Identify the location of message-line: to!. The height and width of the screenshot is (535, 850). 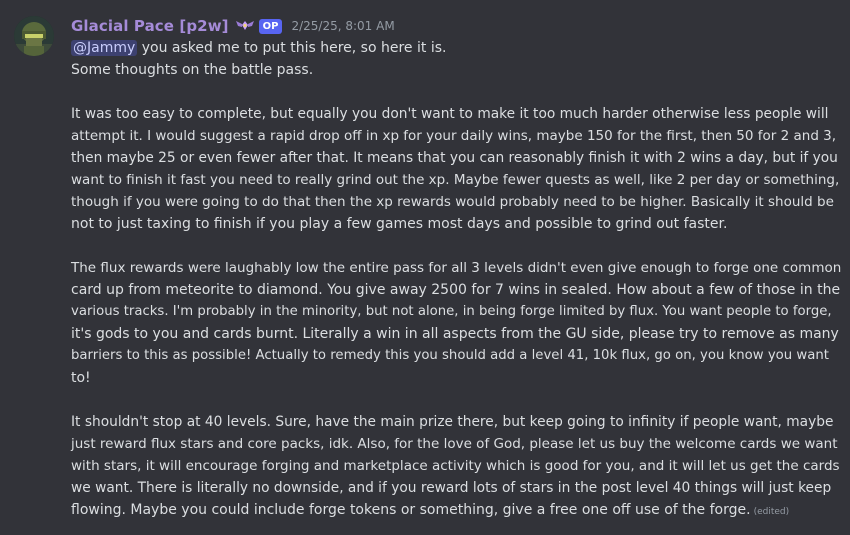
(81, 378).